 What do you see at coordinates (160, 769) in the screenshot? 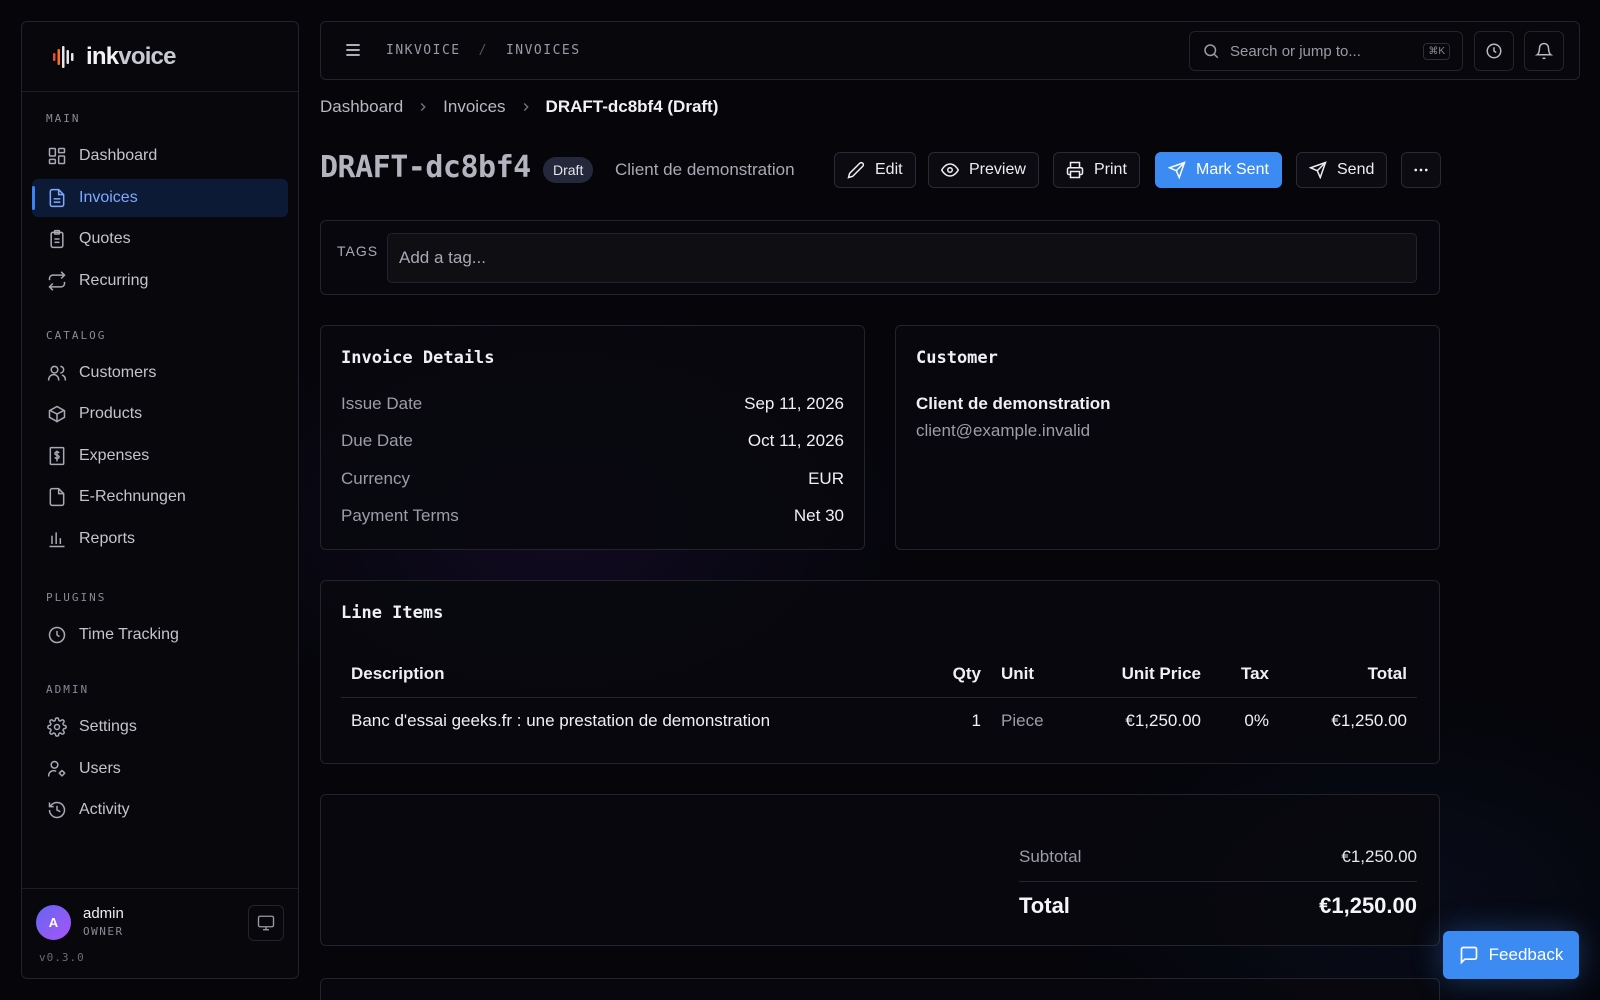
I see `sidebar-item-users: Users` at bounding box center [160, 769].